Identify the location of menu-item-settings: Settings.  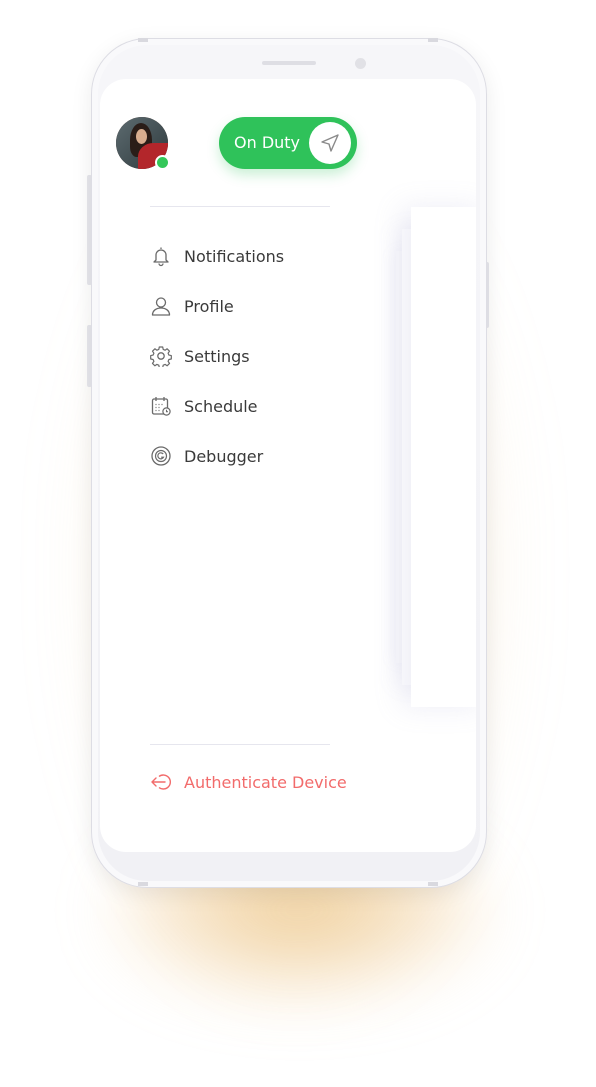
(270, 356).